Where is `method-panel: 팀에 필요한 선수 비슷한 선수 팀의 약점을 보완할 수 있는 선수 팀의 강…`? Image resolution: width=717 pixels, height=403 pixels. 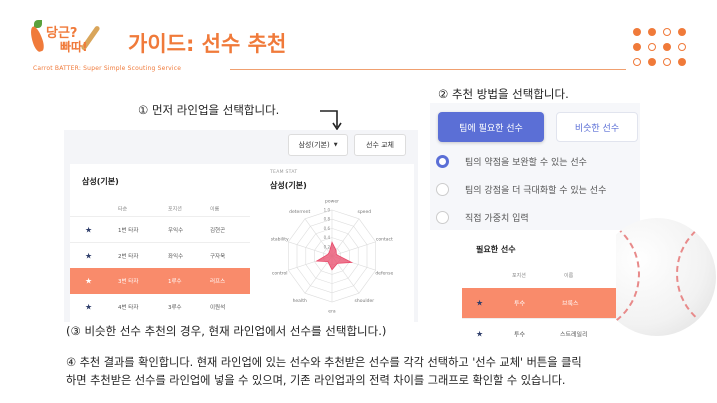
method-panel: 팀에 필요한 선수 비슷한 선수 팀의 약점을 보완할 수 있는 선수 팀의 강… is located at coordinates (535, 166).